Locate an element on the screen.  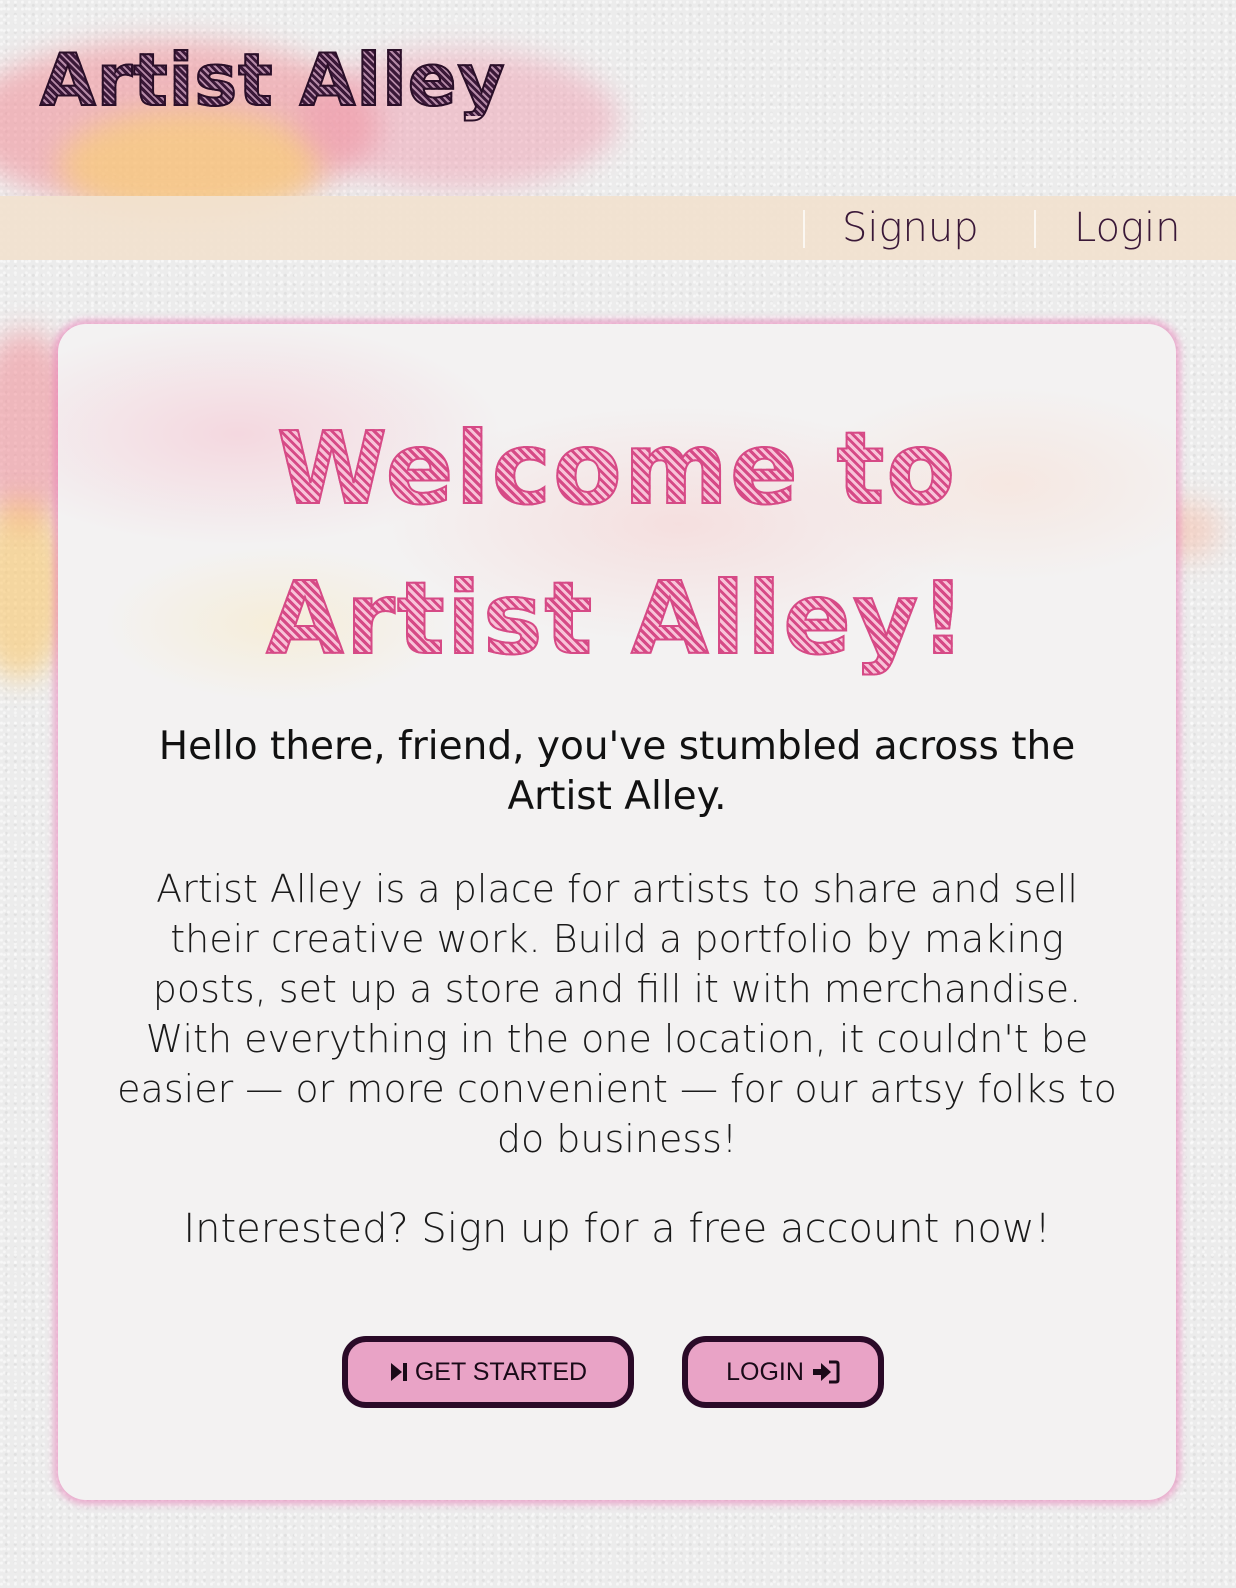
get-started-label: GET STARTED is located at coordinates (501, 1371).